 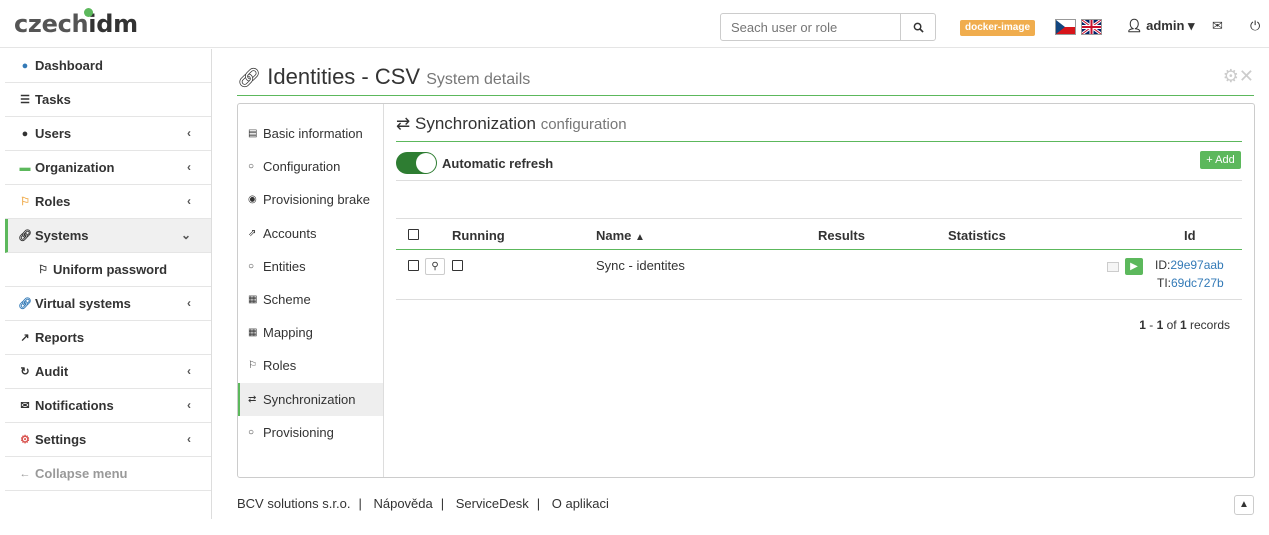 I want to click on detail-button: ⚲, so click(x=435, y=266).